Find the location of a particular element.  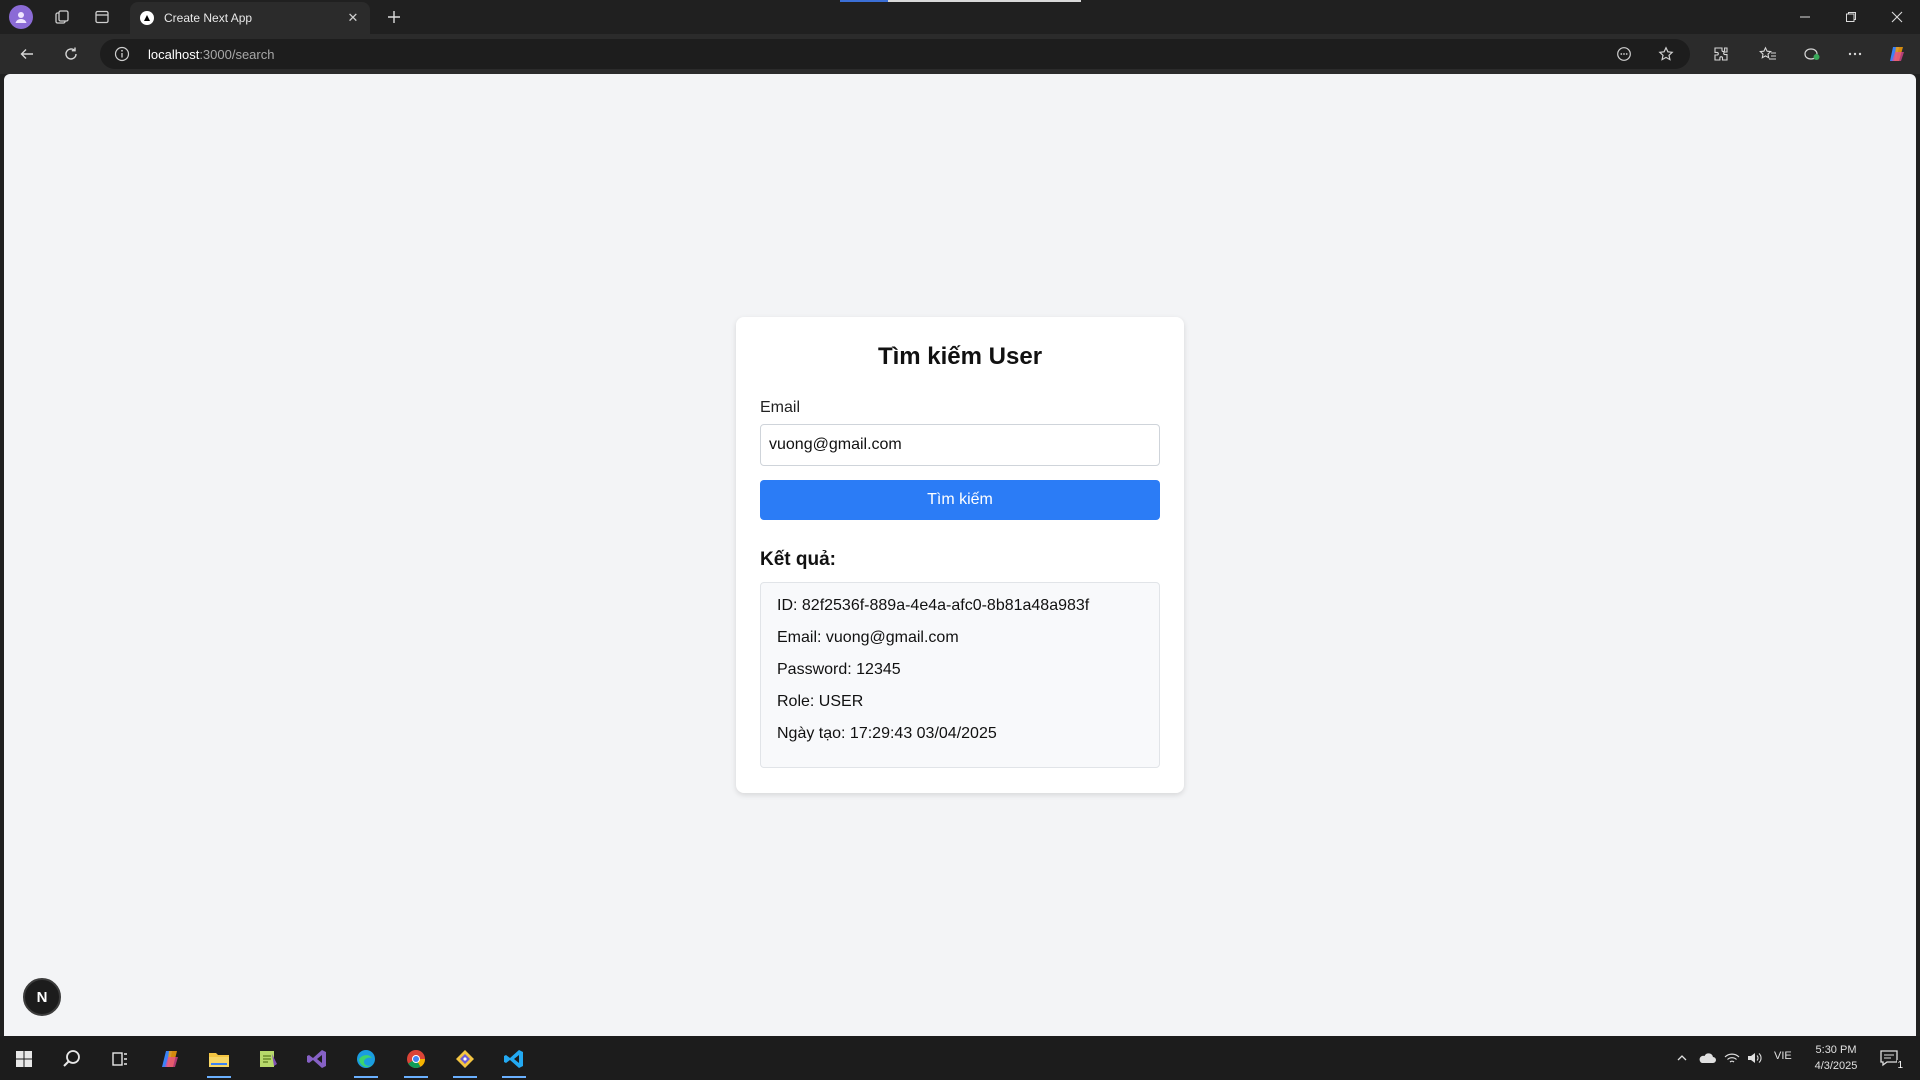

clock-time: 5:30 PM is located at coordinates (1836, 1050).